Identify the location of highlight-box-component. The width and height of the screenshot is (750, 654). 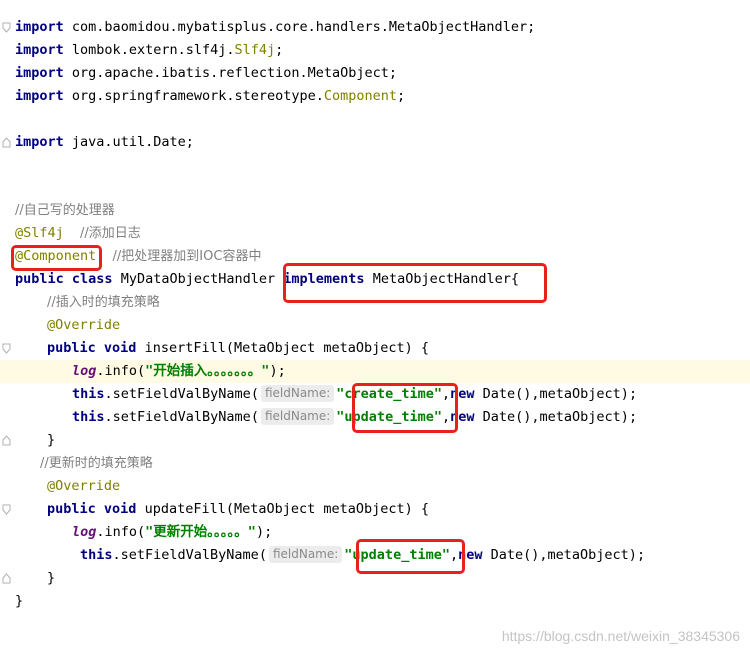
(56, 258).